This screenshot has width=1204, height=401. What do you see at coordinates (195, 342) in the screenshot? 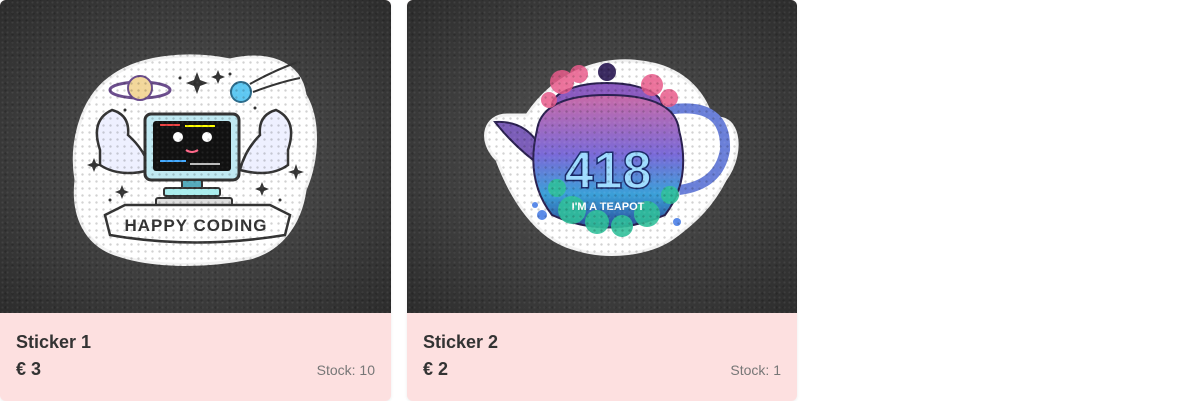
I see `product-name: Sticker 1` at bounding box center [195, 342].